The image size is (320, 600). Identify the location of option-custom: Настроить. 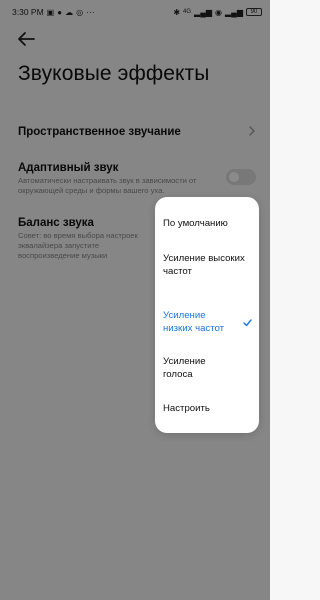
(209, 409).